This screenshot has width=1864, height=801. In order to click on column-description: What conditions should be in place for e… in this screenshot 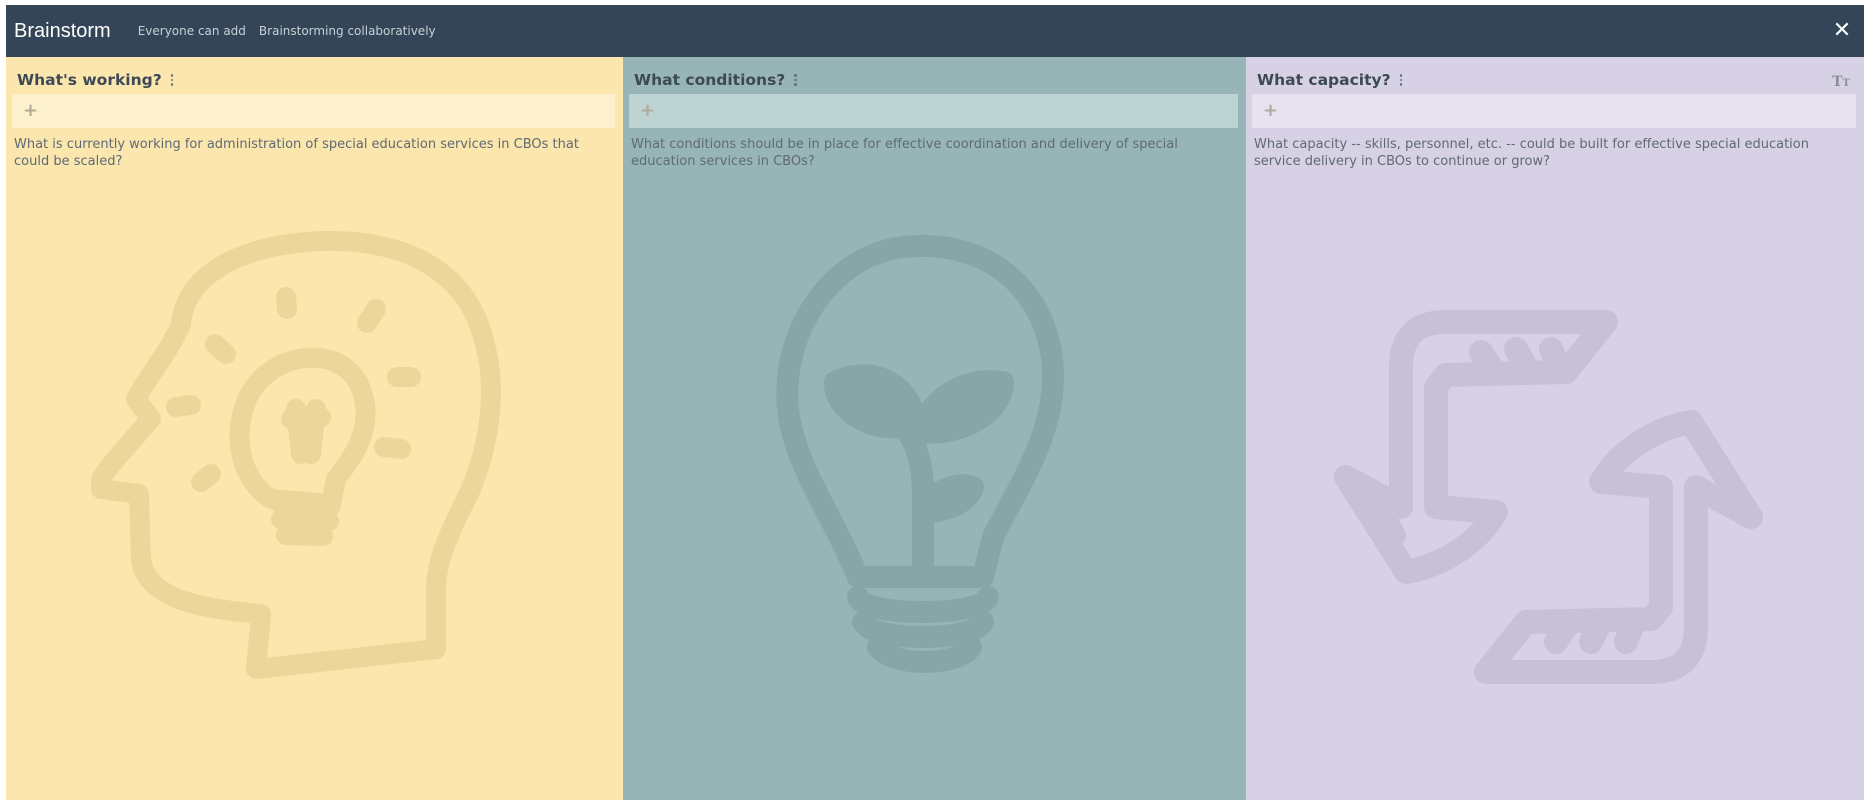, I will do `click(904, 153)`.